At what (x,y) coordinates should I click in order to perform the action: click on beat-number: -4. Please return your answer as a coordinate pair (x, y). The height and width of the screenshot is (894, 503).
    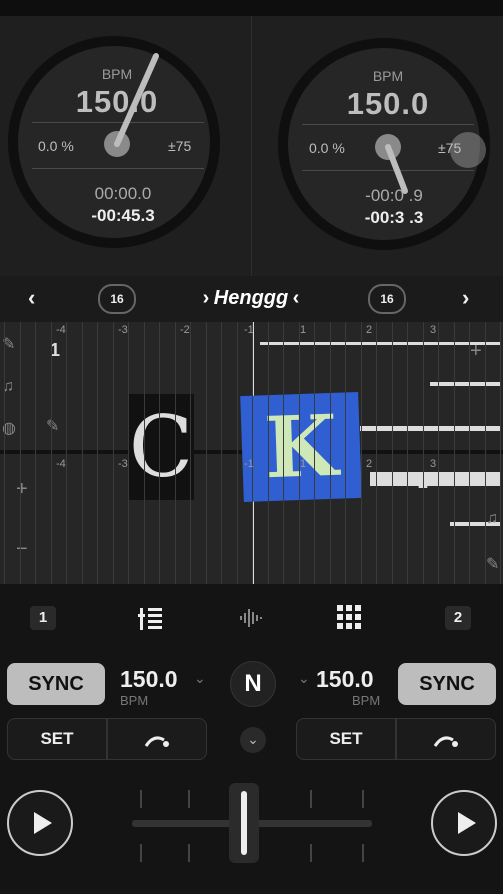
    Looking at the image, I should click on (61, 330).